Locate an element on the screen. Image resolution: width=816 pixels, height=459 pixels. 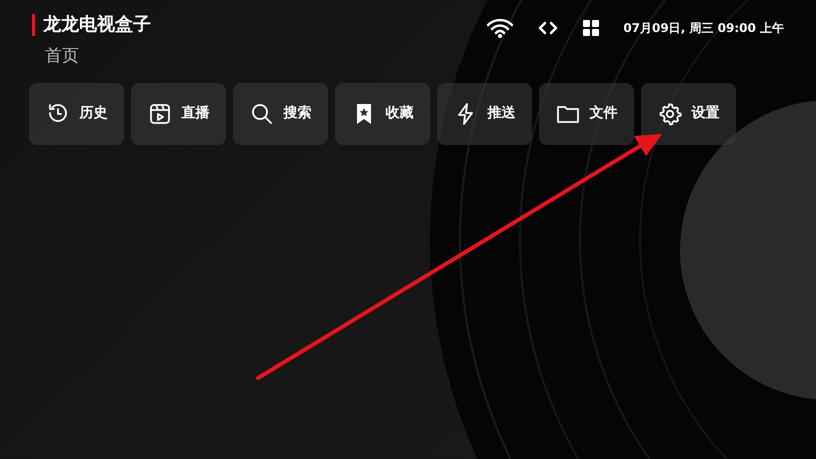
menu-button: 历史 is located at coordinates (76, 113).